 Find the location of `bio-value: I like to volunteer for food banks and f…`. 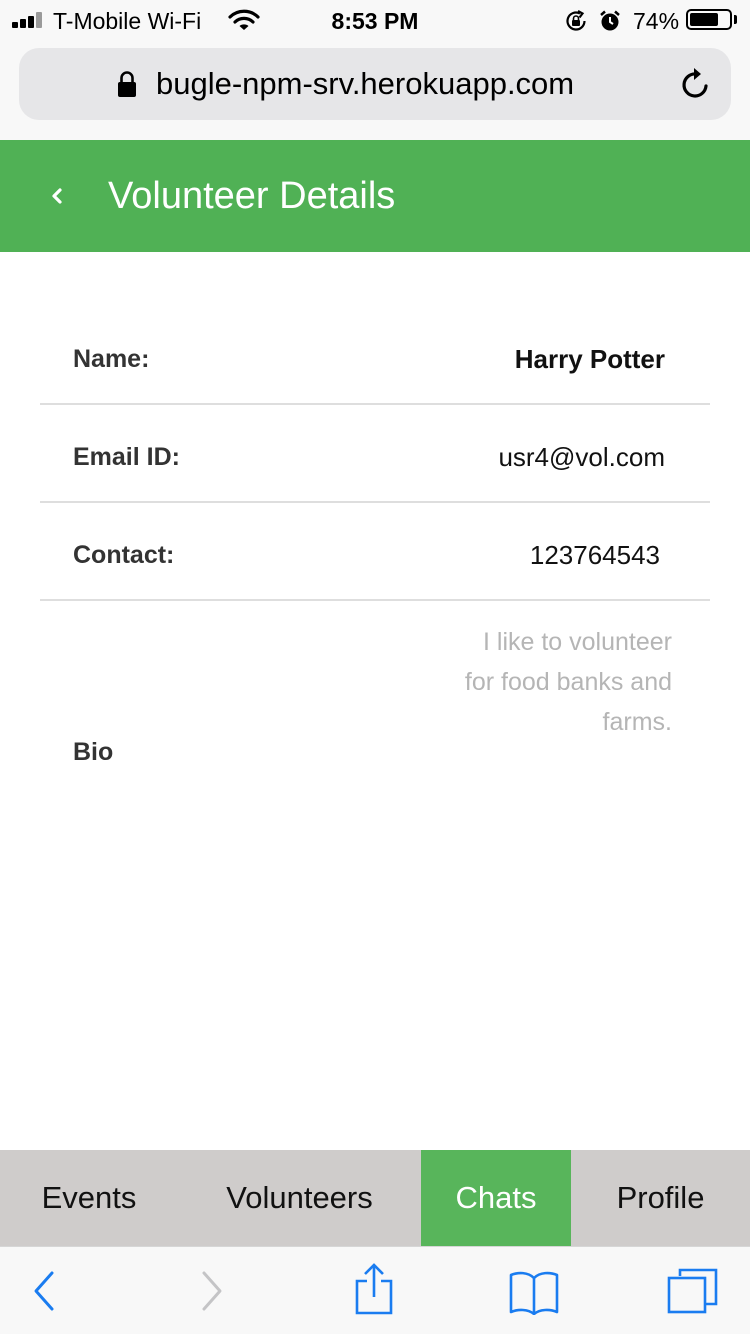

bio-value: I like to volunteer for food banks and f… is located at coordinates (546, 682).